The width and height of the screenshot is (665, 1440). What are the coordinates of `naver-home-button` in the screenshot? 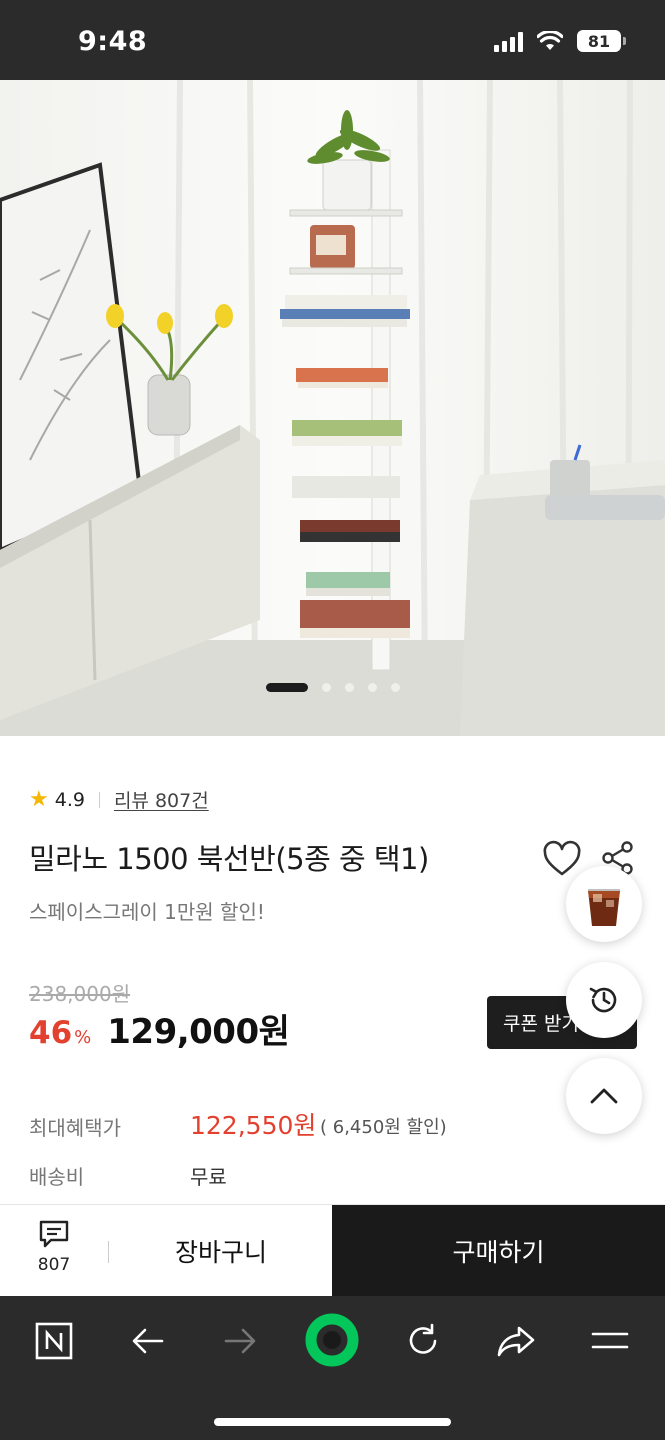 It's located at (54, 1341).